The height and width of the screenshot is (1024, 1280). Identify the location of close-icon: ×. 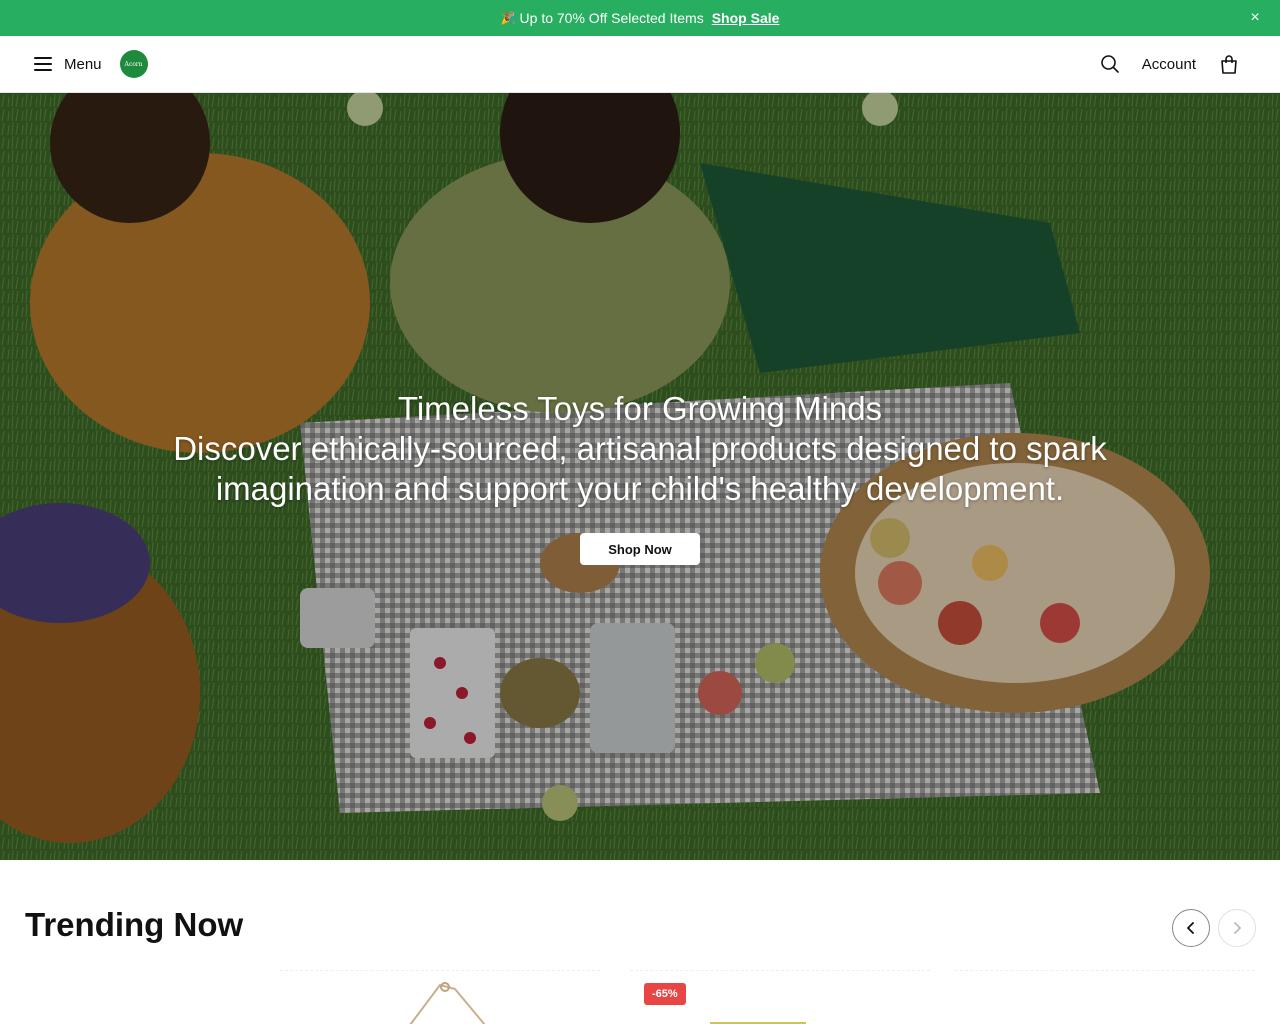
(1255, 18).